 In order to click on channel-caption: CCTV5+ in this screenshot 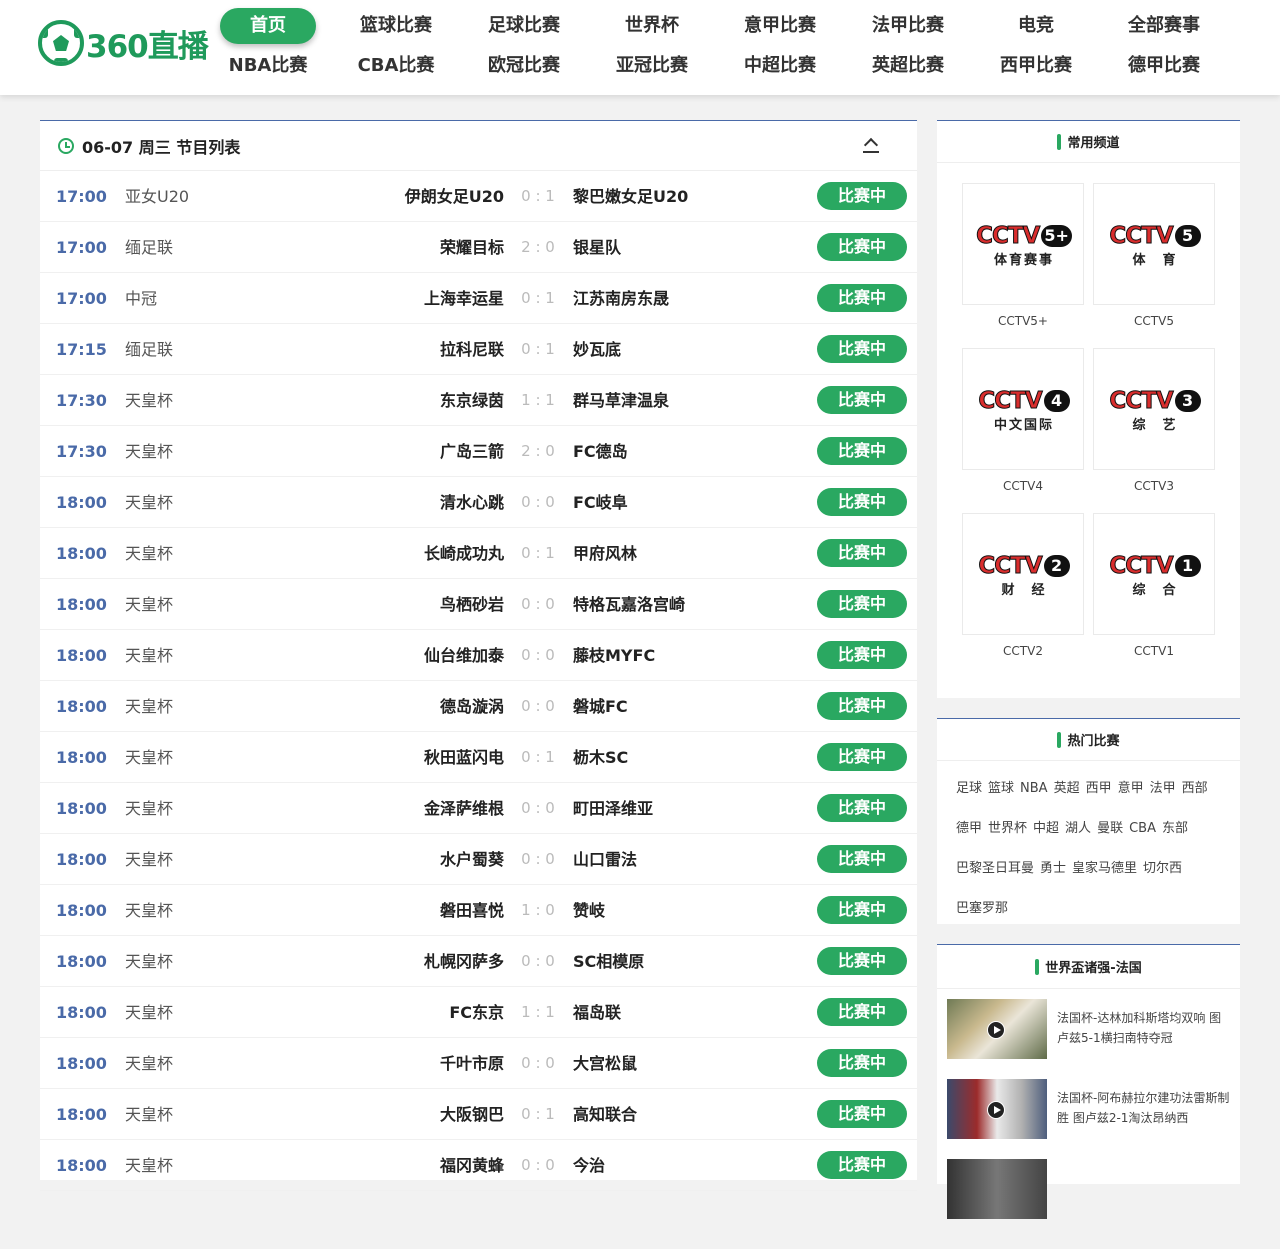, I will do `click(1023, 321)`.